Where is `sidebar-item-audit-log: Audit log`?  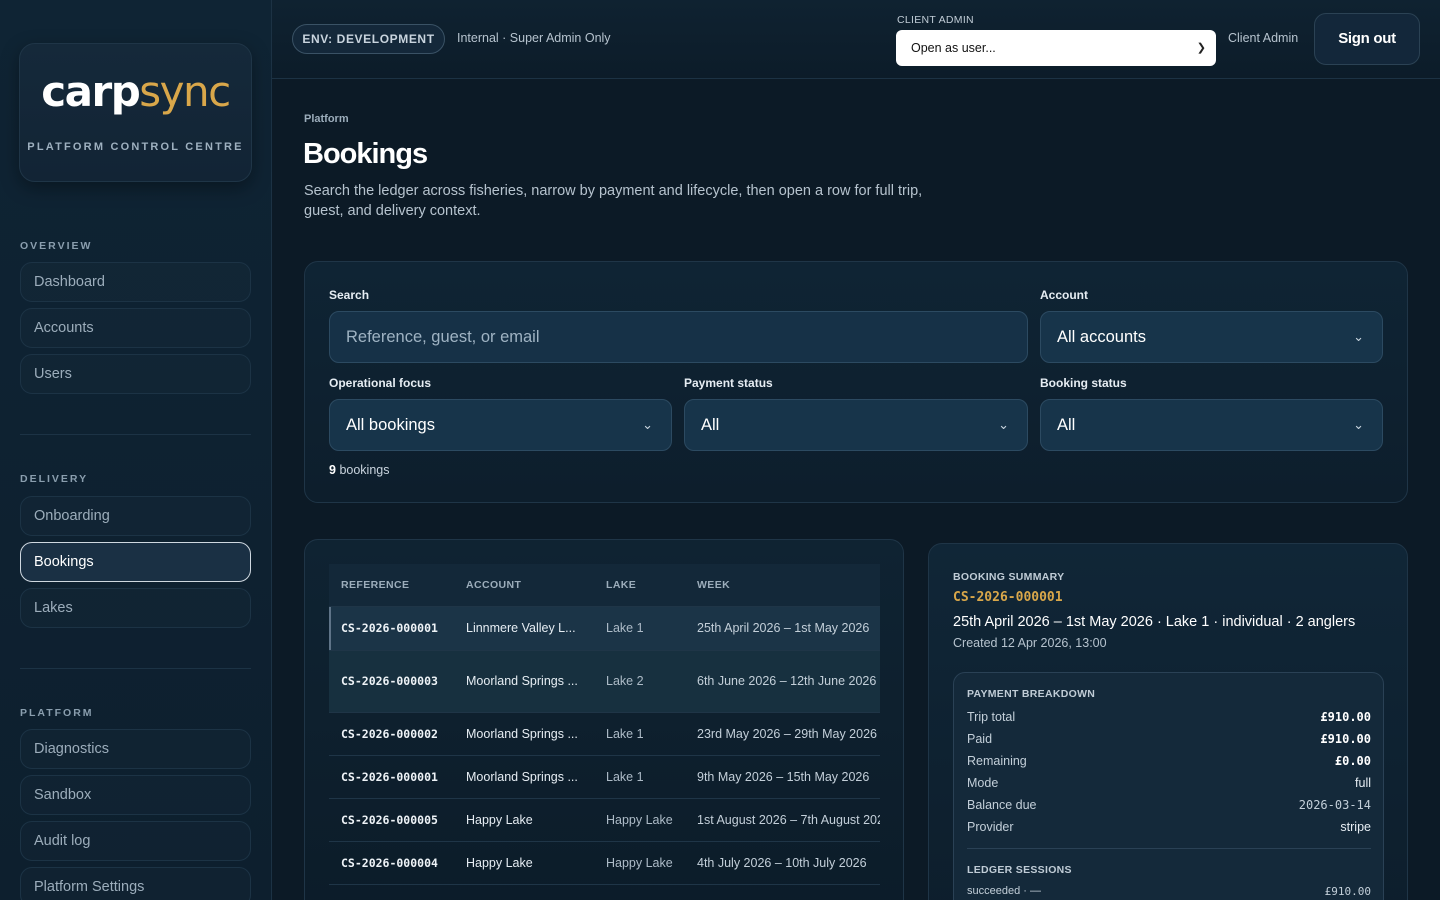 sidebar-item-audit-log: Audit log is located at coordinates (135, 841).